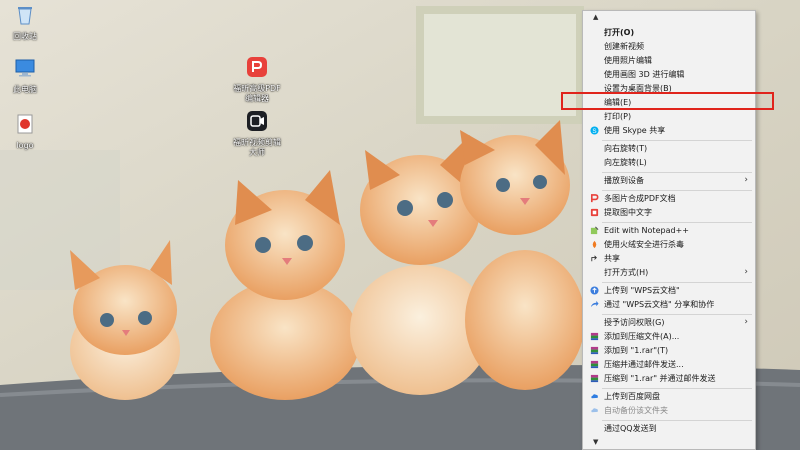  What do you see at coordinates (669, 60) in the screenshot?
I see `menu-item-edit-with-photos: 使用照片编辑` at bounding box center [669, 60].